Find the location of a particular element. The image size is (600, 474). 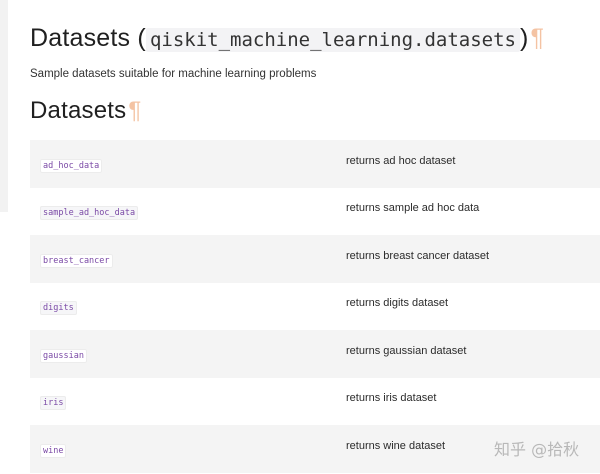

dataset-link-ad-hoc-data: ad_hoc_data is located at coordinates (71, 165).